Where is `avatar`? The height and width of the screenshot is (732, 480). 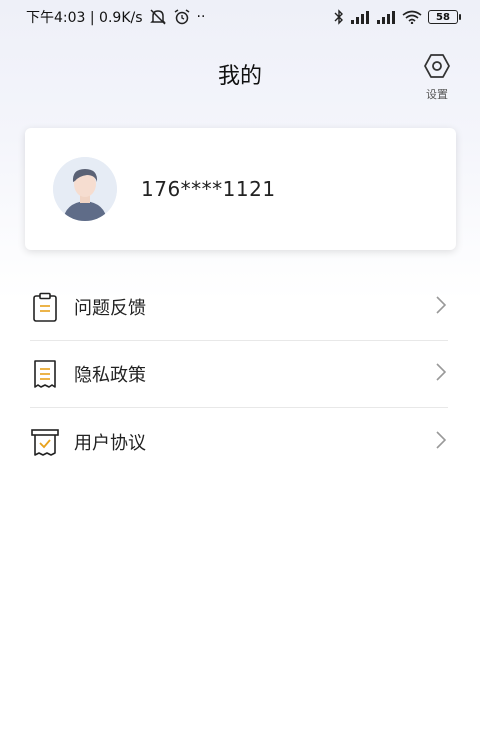 avatar is located at coordinates (85, 189).